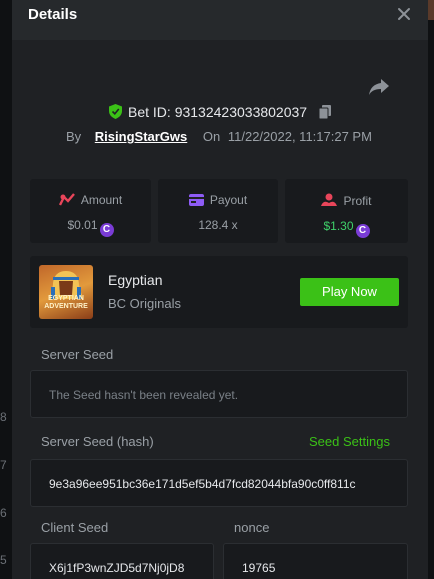 This screenshot has height=579, width=434. What do you see at coordinates (346, 211) in the screenshot?
I see `profit-stat: Profit $1.30 C` at bounding box center [346, 211].